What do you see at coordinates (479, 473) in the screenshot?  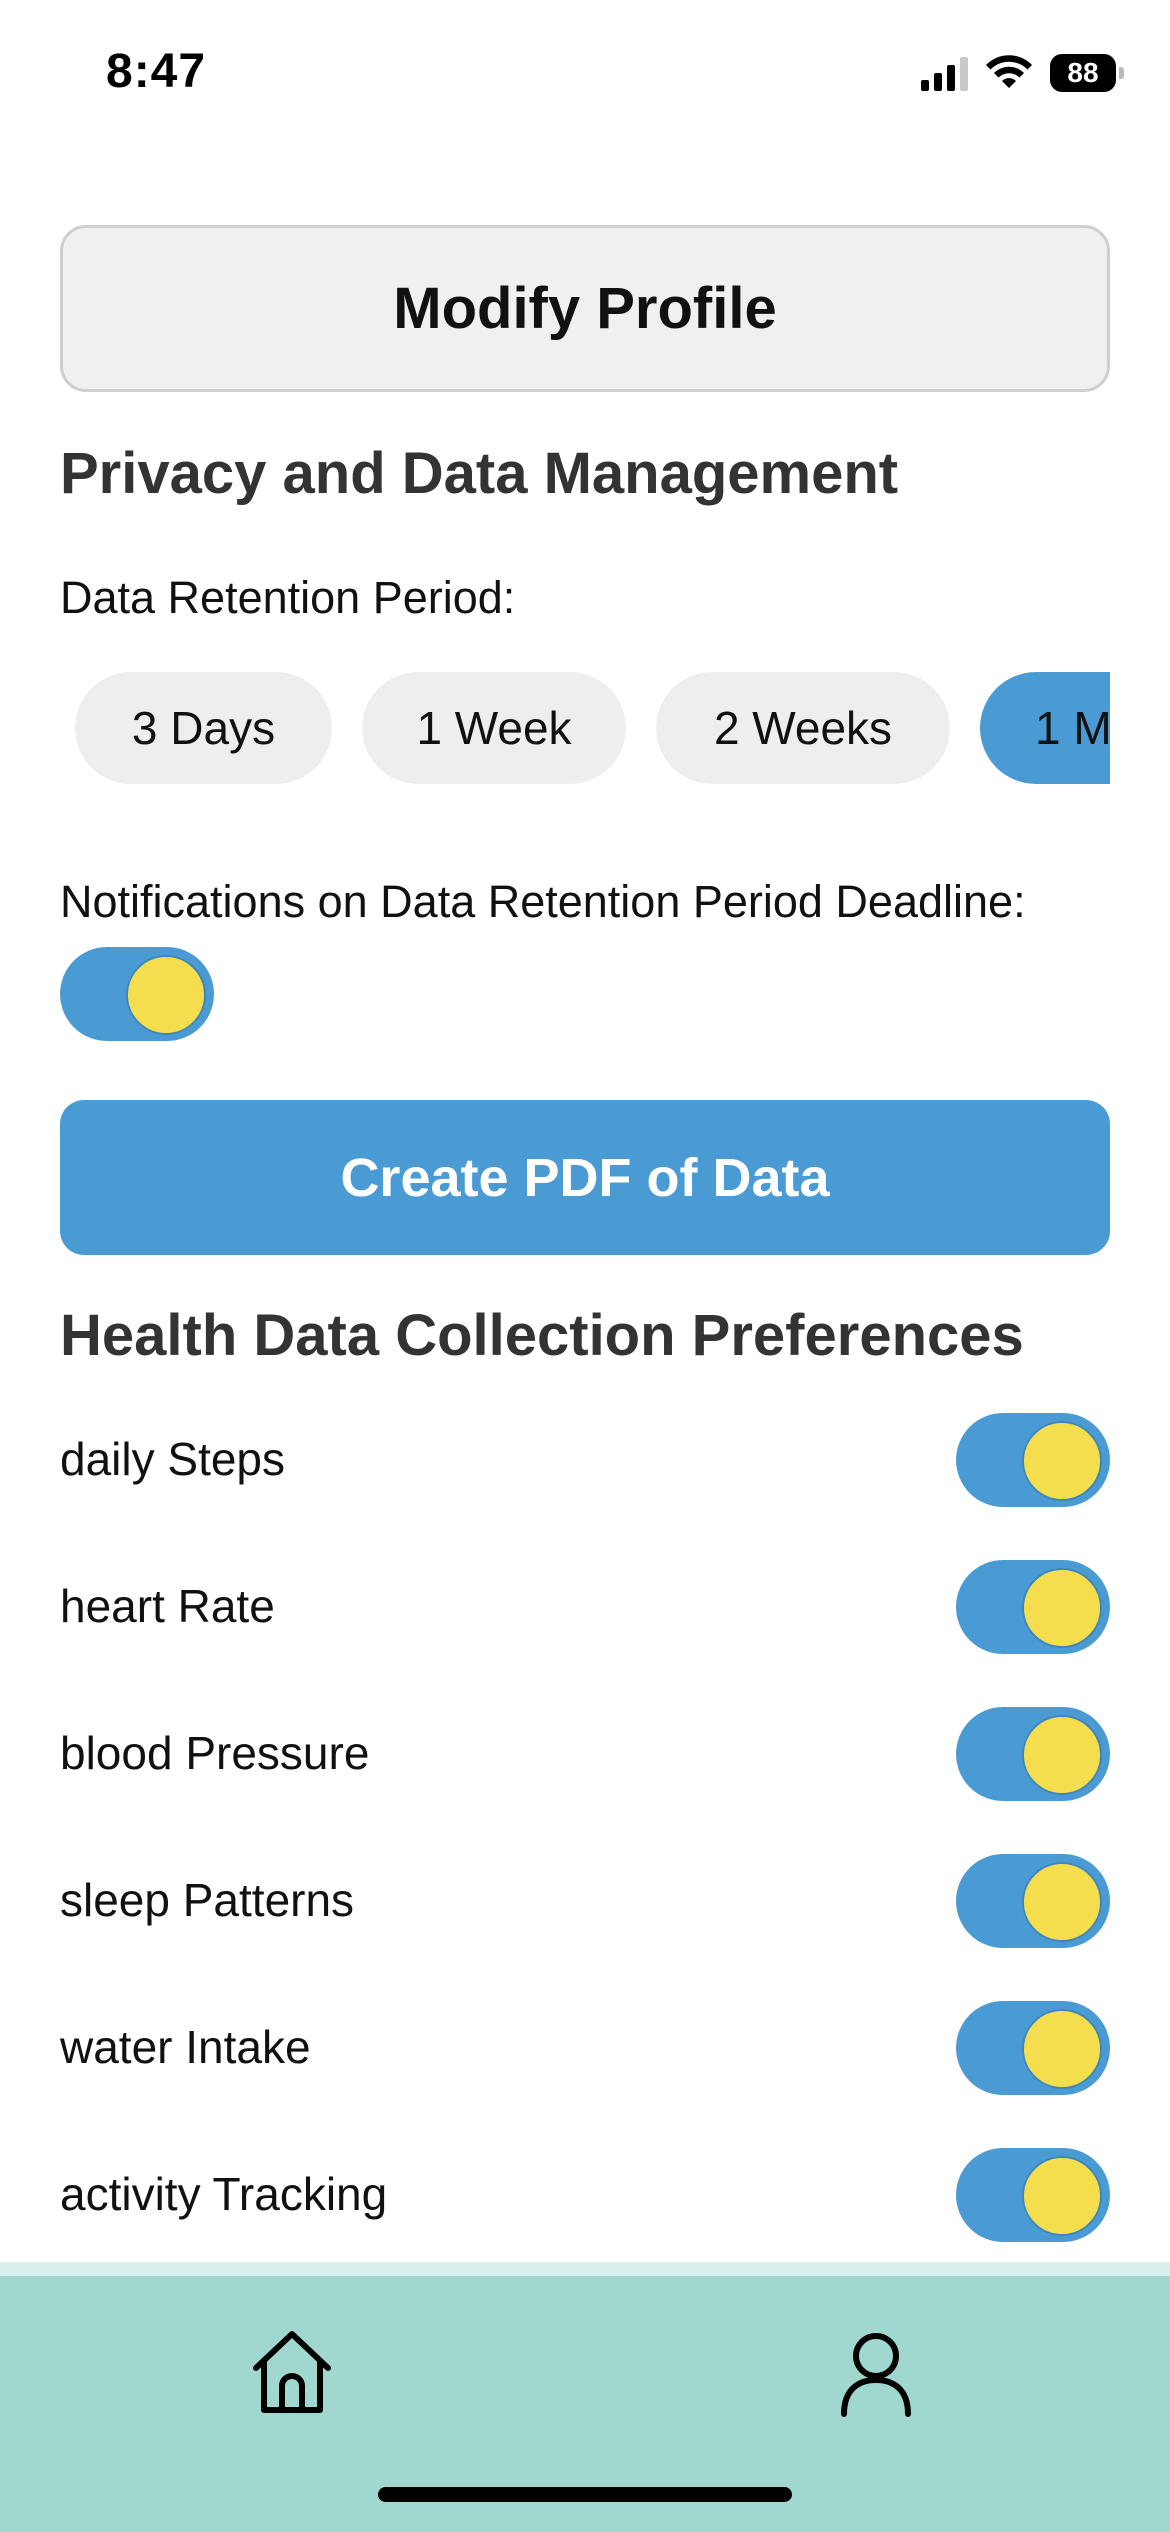 I see `privacy-section-title: Privacy and Data Management` at bounding box center [479, 473].